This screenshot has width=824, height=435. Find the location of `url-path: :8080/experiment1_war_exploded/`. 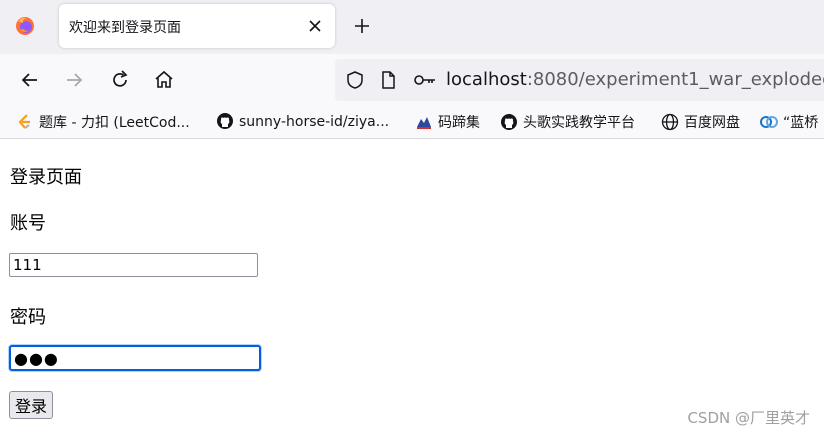

url-path: :8080/experiment1_war_exploded/ is located at coordinates (675, 79).